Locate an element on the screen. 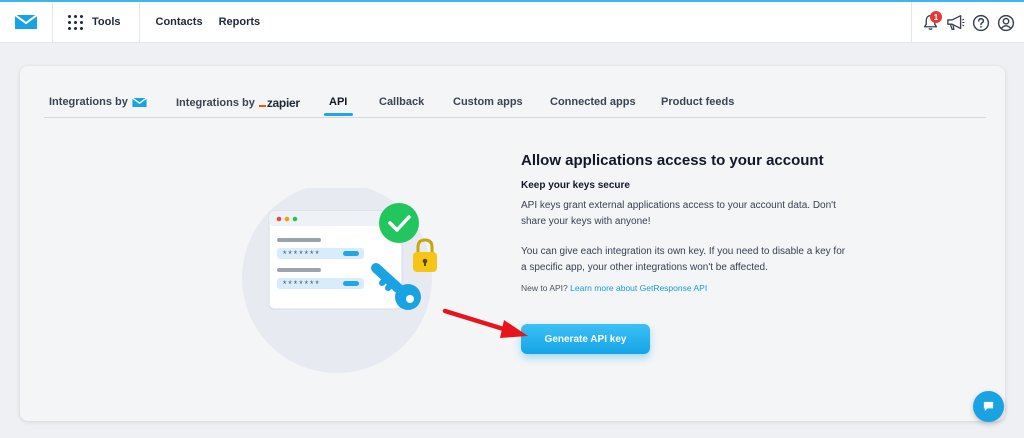 This screenshot has width=1024, height=438. tab-api: API is located at coordinates (338, 102).